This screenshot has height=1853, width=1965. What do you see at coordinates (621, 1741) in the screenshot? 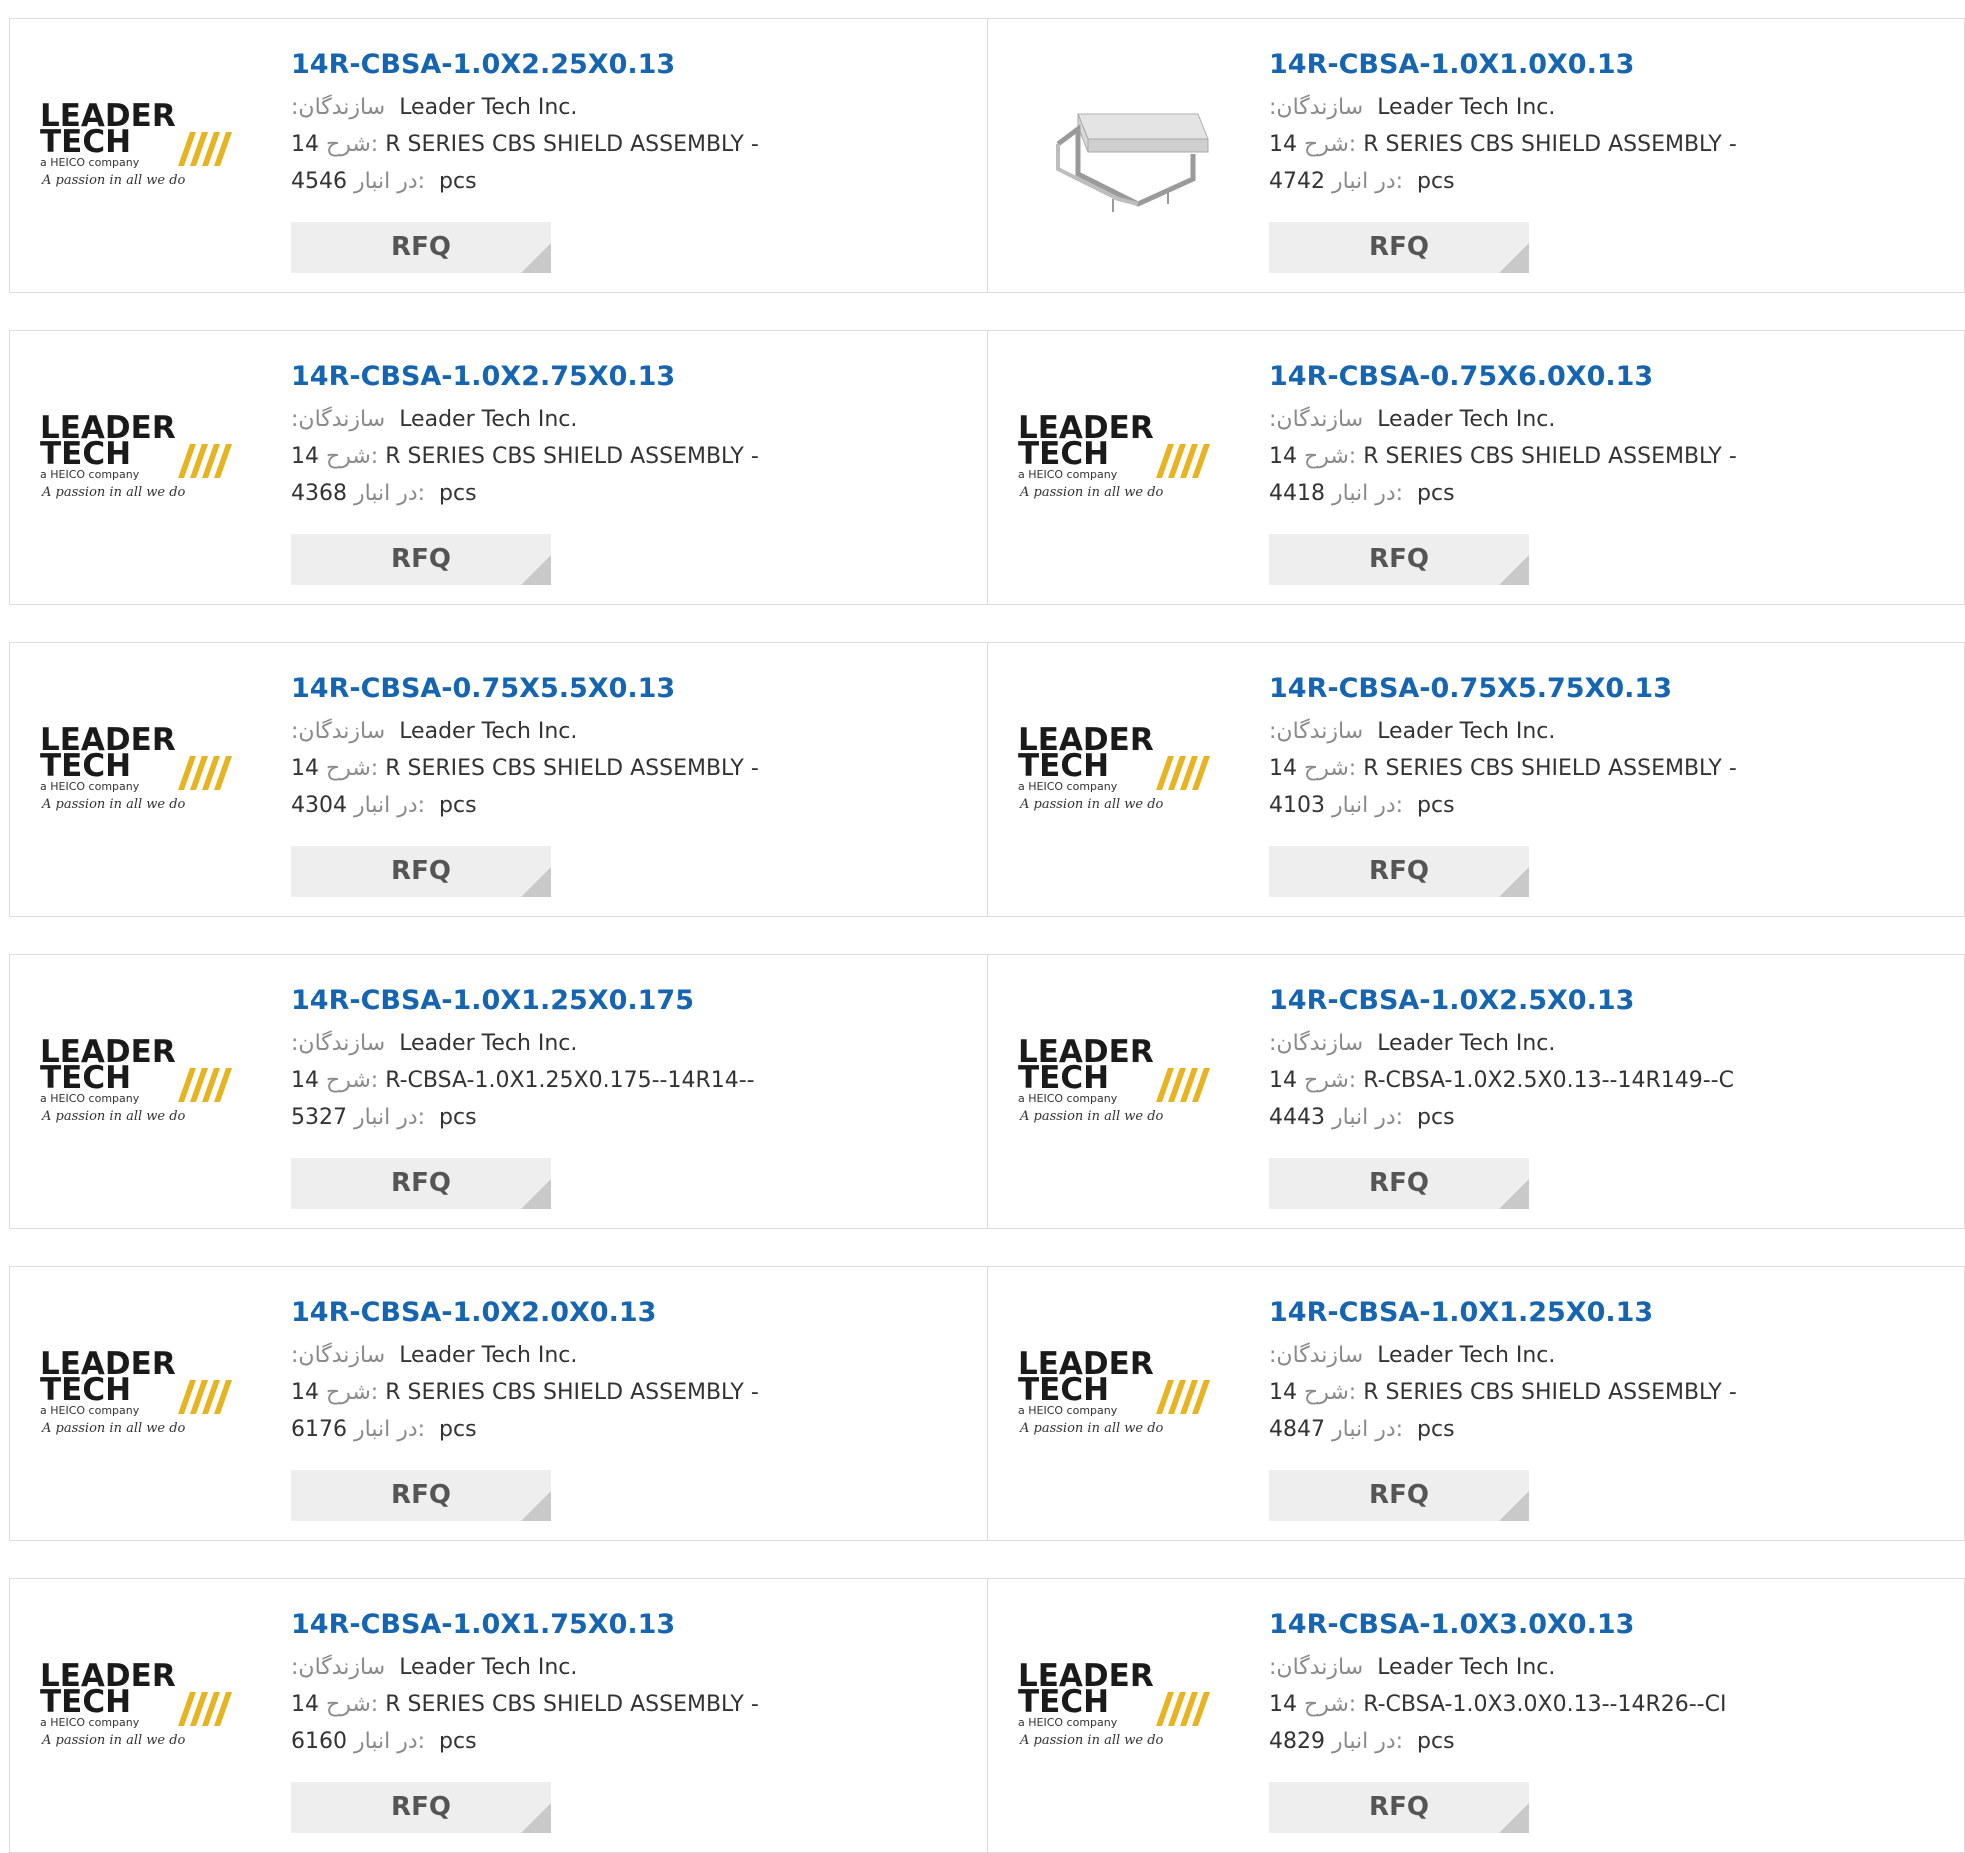
I see `stock-line: 6160 در انبار: pcs` at bounding box center [621, 1741].